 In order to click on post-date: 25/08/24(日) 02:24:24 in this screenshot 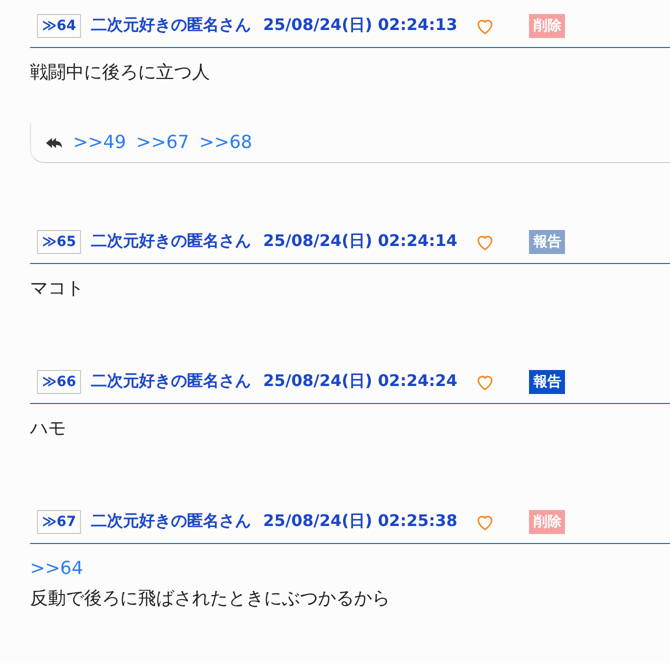, I will do `click(360, 381)`.